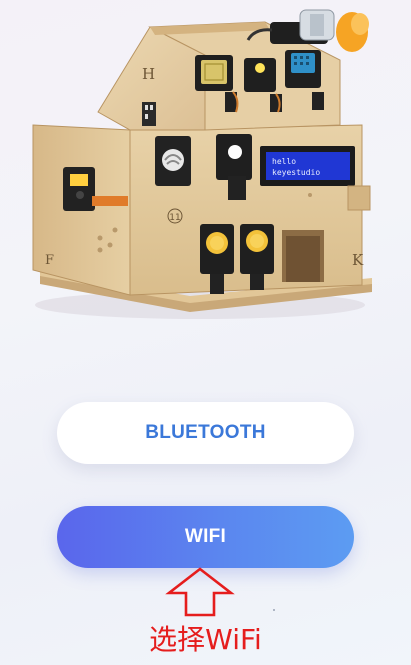 Image resolution: width=411 pixels, height=665 pixels. Describe the element at coordinates (148, 74) in the screenshot. I see `house-letter-h: H` at that location.